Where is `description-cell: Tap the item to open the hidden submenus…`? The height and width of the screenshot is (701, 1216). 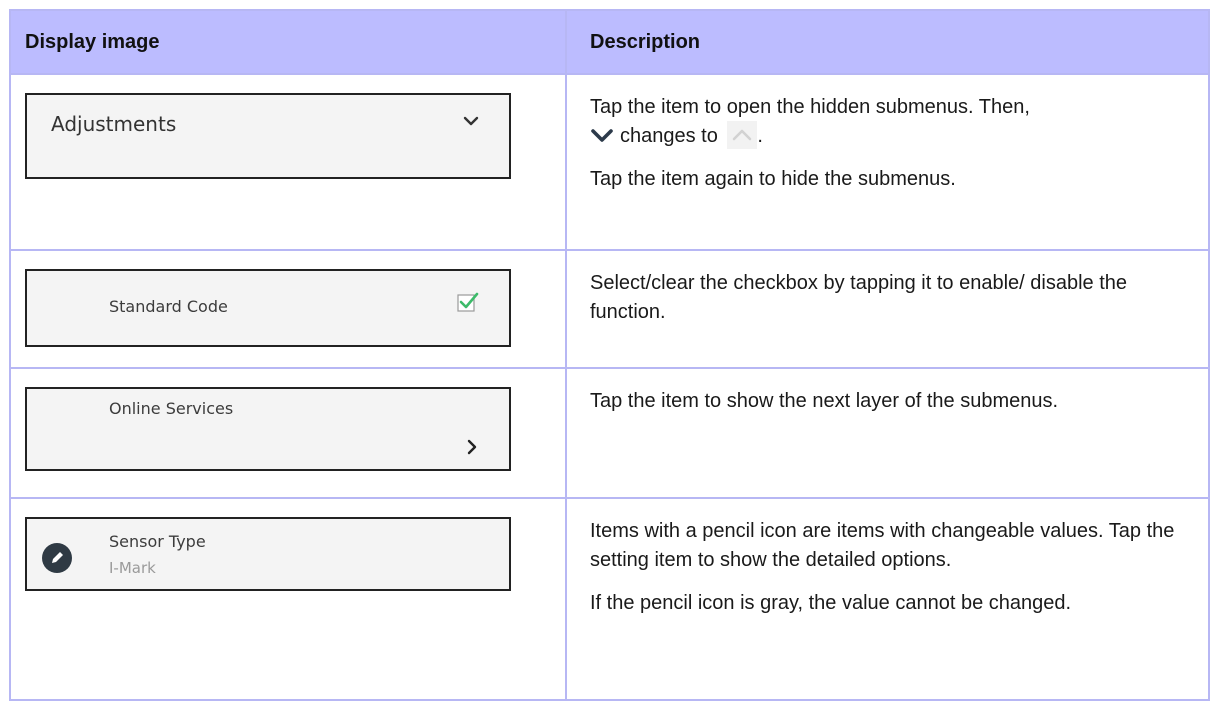
description-cell: Tap the item to open the hidden submenus… is located at coordinates (887, 162).